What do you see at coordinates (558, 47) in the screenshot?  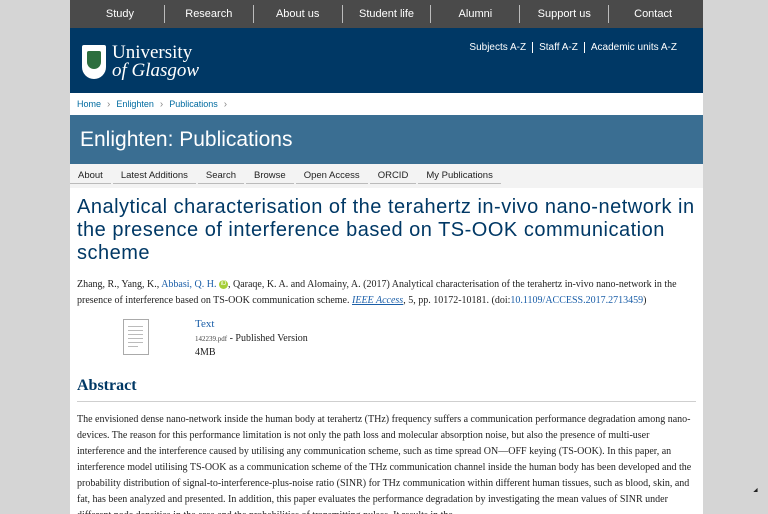 I see `staff-az-link: Staff A-Z` at bounding box center [558, 47].